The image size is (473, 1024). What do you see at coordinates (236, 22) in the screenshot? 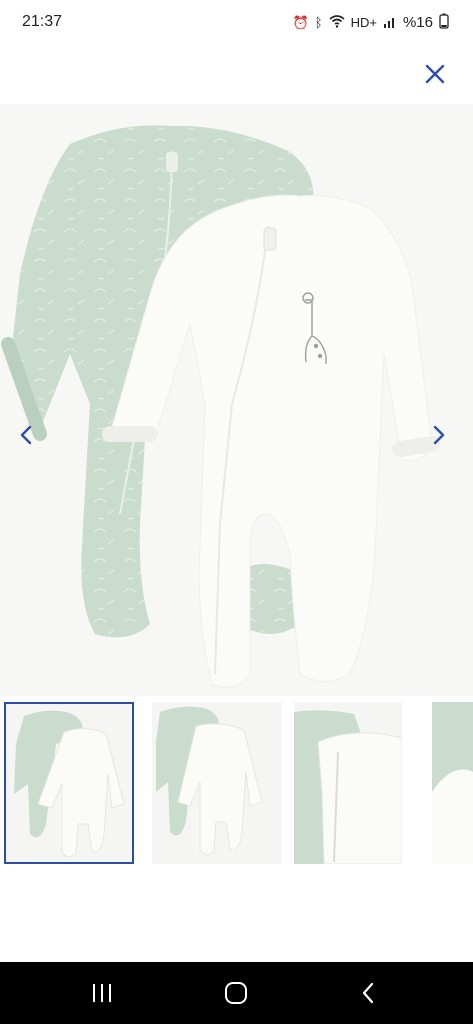
I see `status-bar: 21:37 ⏰ ᛒ HD+ %16` at bounding box center [236, 22].